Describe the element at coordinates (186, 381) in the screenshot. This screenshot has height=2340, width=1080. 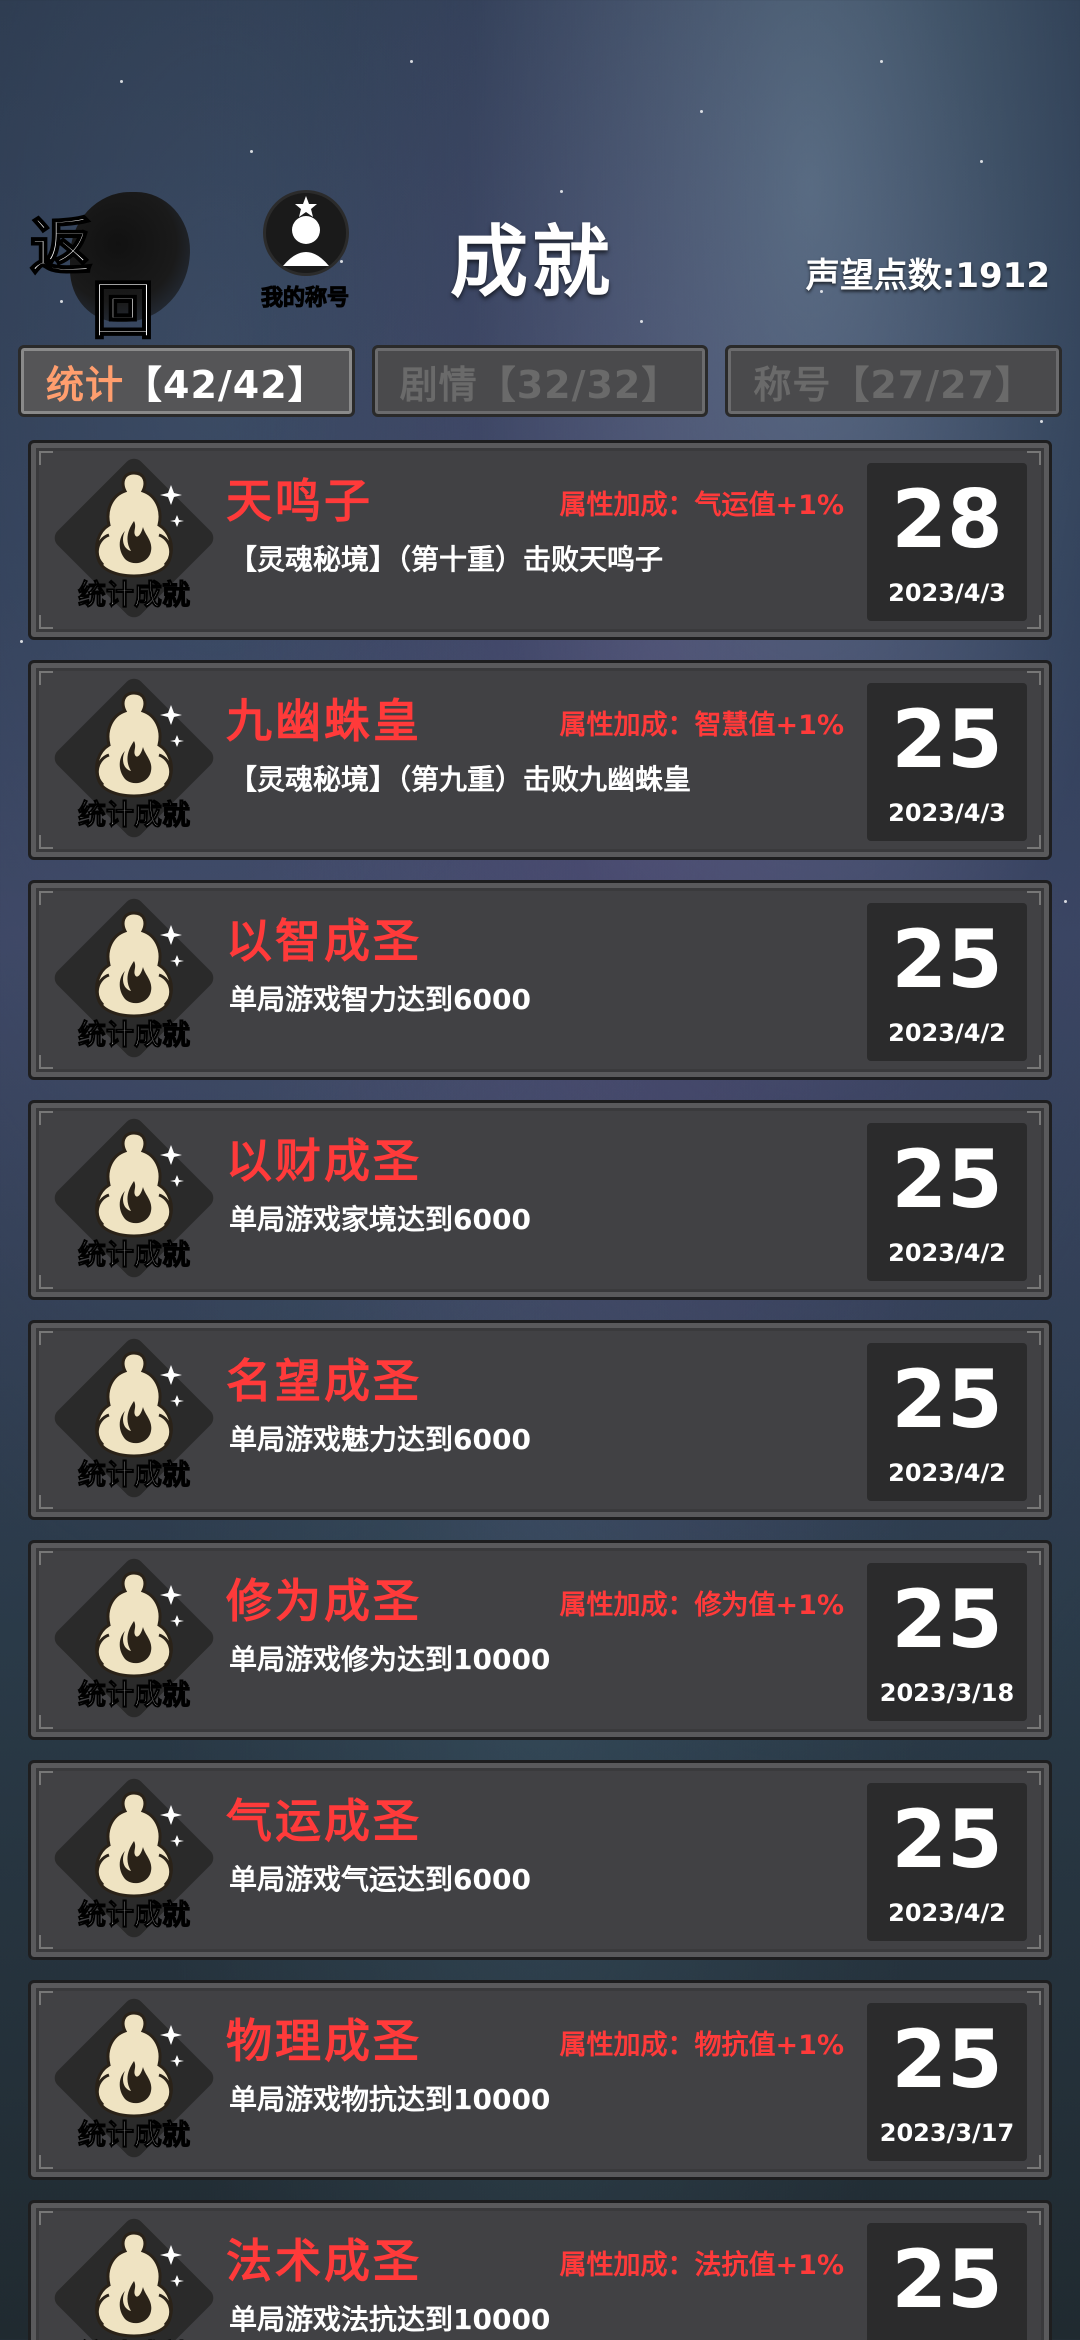
I see `tab-statistics: 统计 【42/42】` at that location.